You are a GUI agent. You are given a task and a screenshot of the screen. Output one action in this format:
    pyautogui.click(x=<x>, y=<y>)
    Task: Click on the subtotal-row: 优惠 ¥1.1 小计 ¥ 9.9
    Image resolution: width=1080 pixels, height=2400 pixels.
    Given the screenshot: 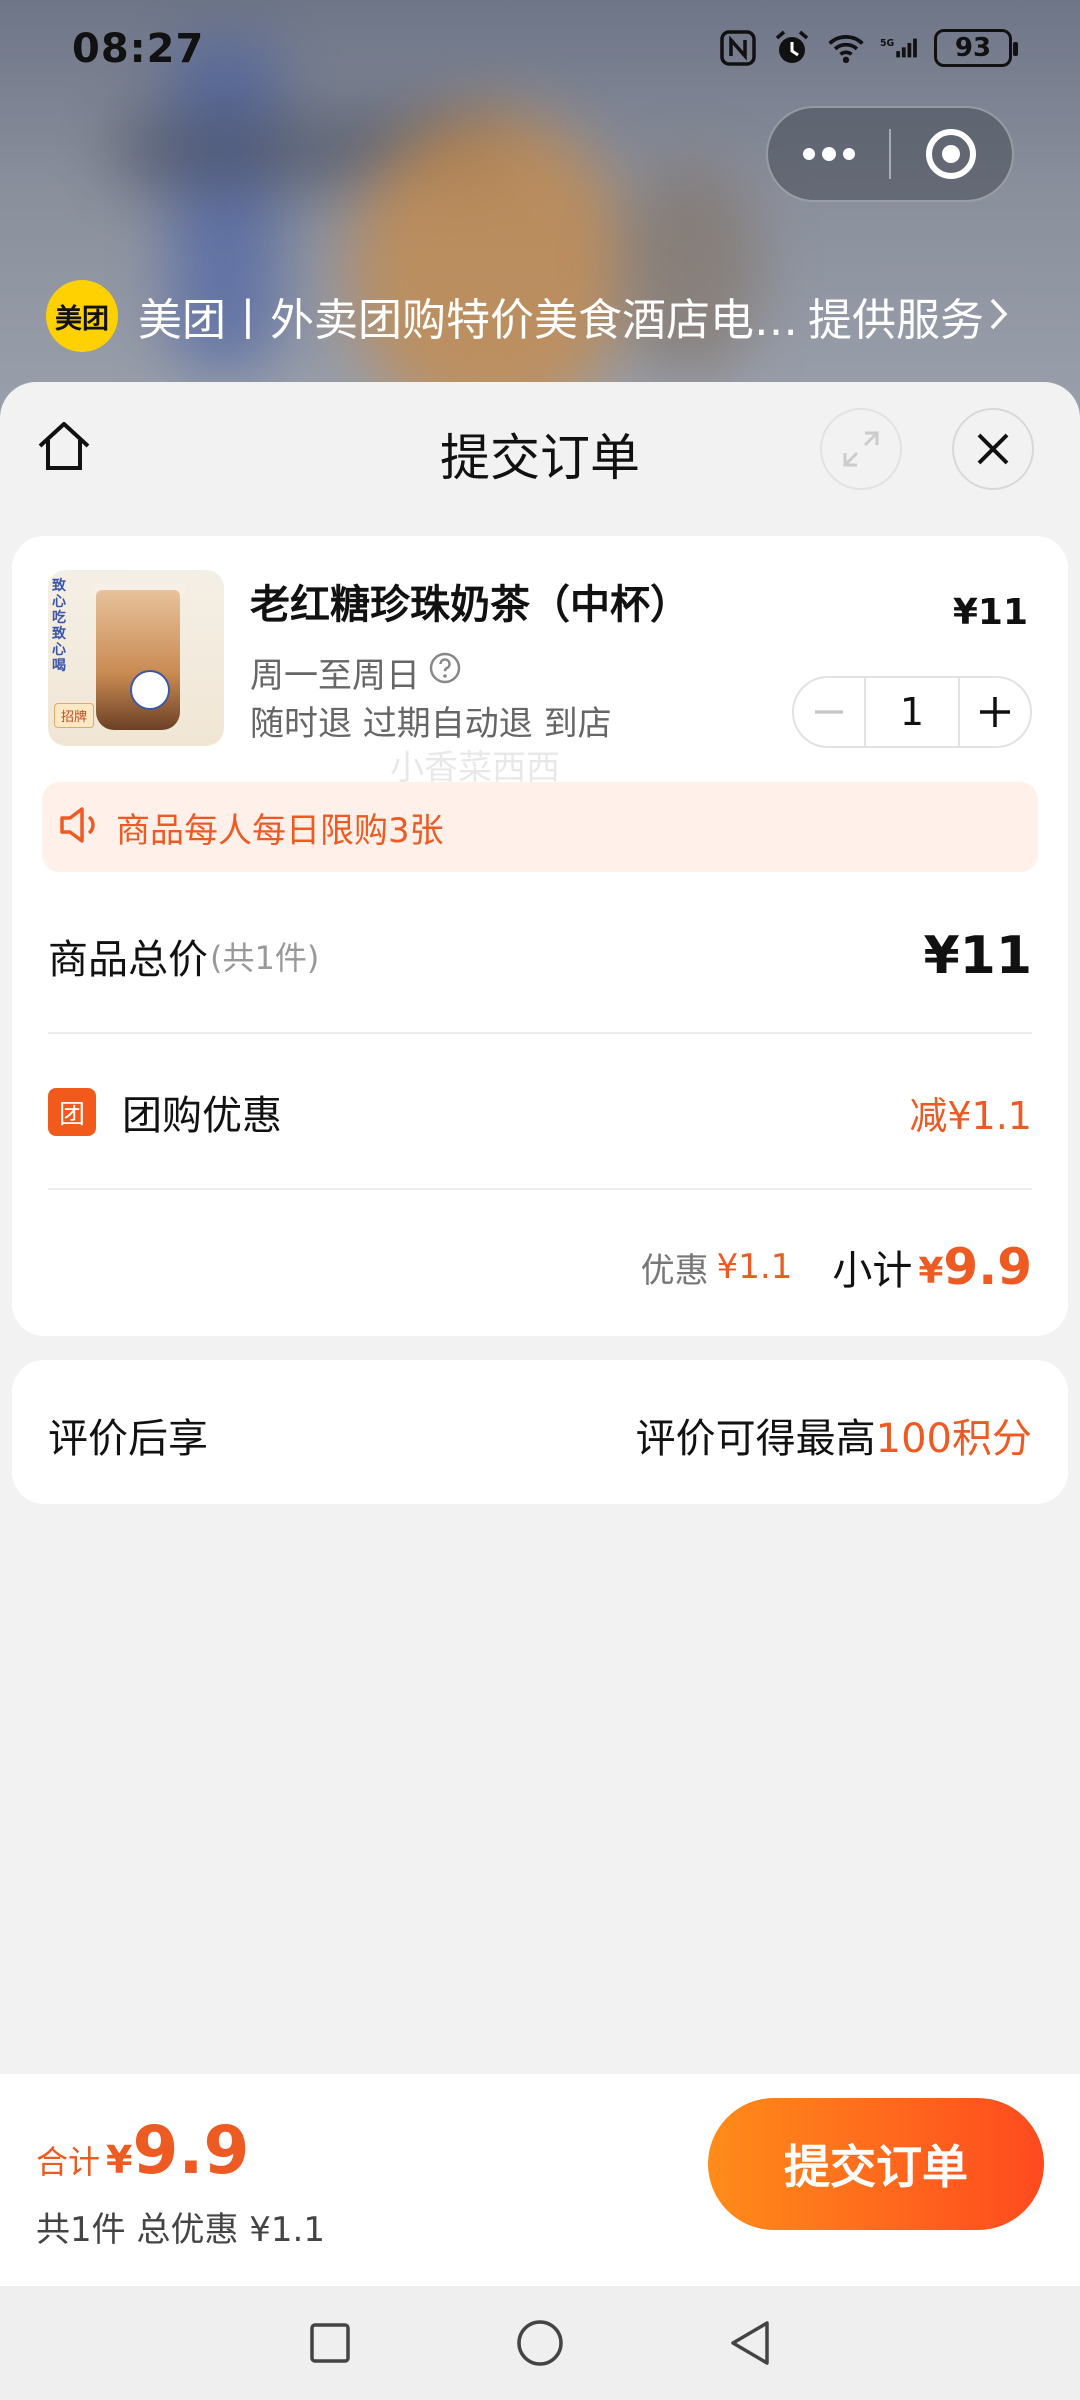 What is the action you would take?
    pyautogui.click(x=540, y=1267)
    